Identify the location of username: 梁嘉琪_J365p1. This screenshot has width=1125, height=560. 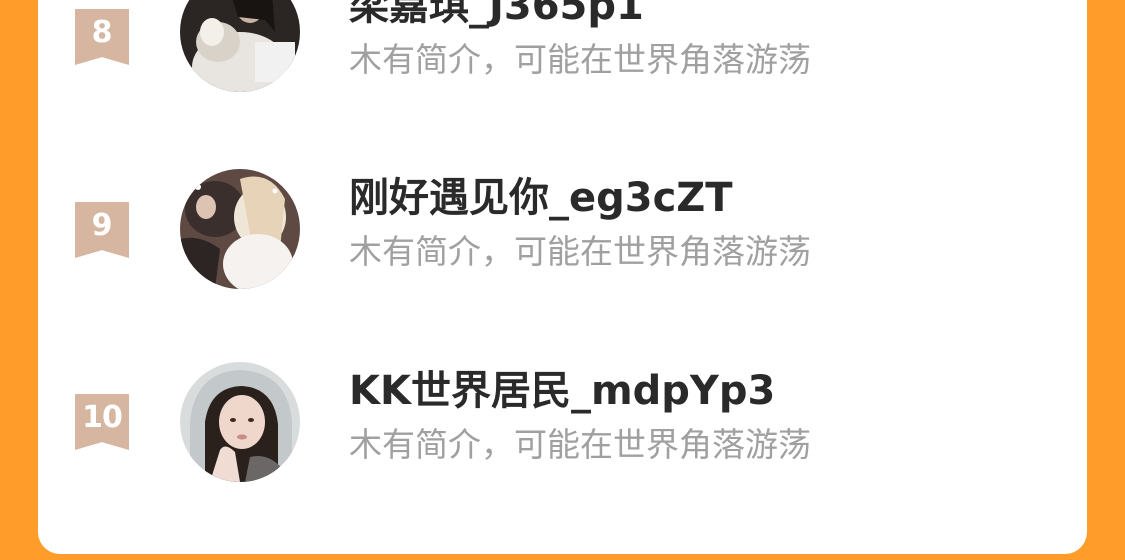
(496, 14).